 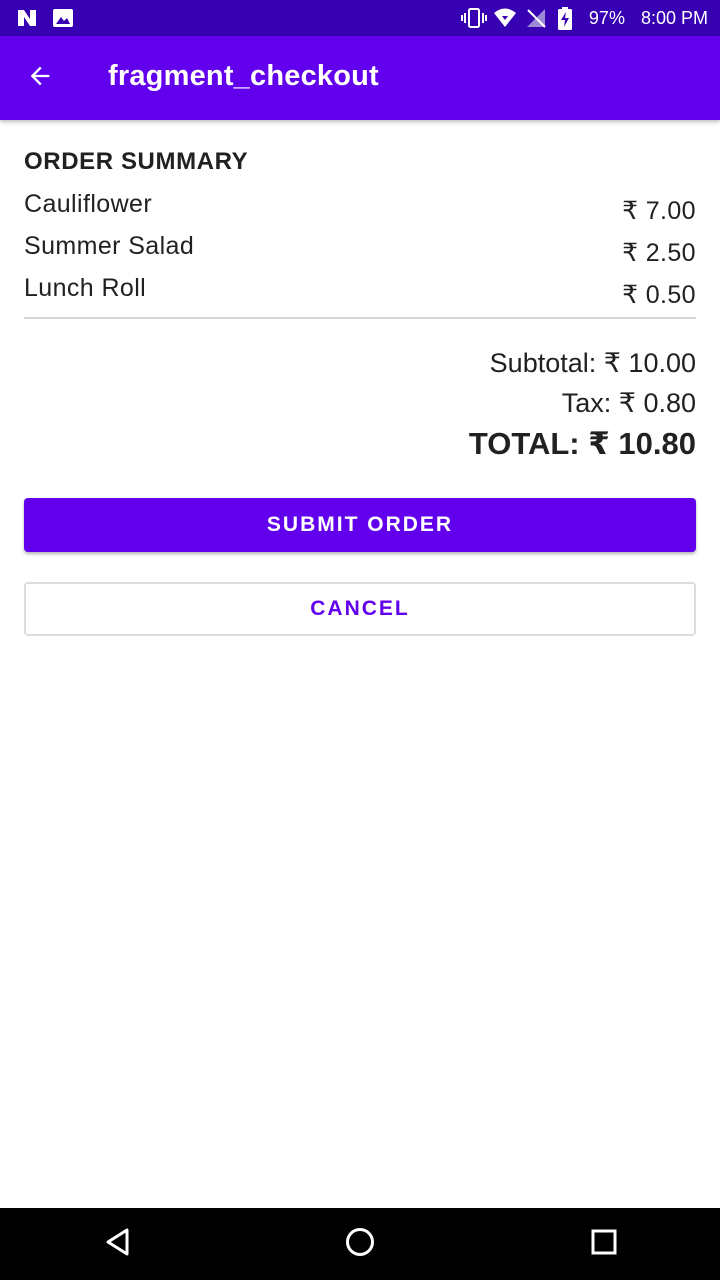 What do you see at coordinates (659, 295) in the screenshot?
I see `item-price: ₹ 0.50` at bounding box center [659, 295].